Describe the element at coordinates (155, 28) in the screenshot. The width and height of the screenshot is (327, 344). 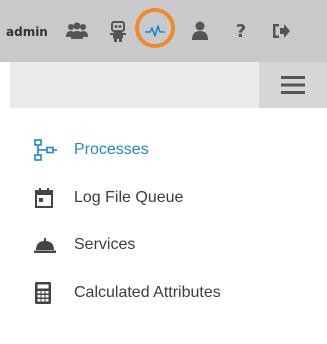
I see `highlight-ring` at that location.